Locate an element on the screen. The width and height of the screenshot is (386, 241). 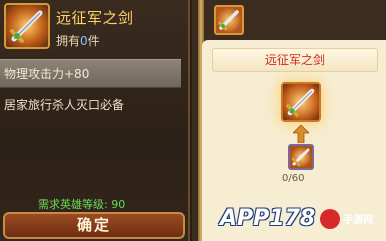
item-name: 远征军之剑 is located at coordinates (95, 18).